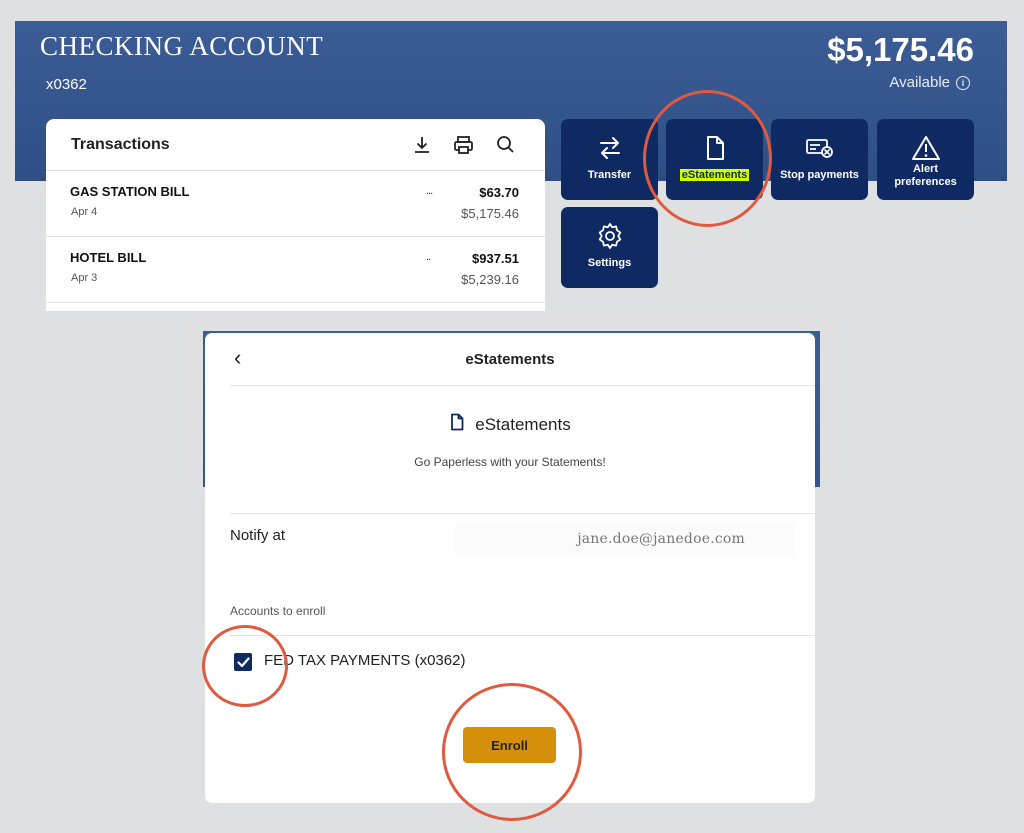 The width and height of the screenshot is (1024, 833). What do you see at coordinates (610, 236) in the screenshot?
I see `gear-icon` at bounding box center [610, 236].